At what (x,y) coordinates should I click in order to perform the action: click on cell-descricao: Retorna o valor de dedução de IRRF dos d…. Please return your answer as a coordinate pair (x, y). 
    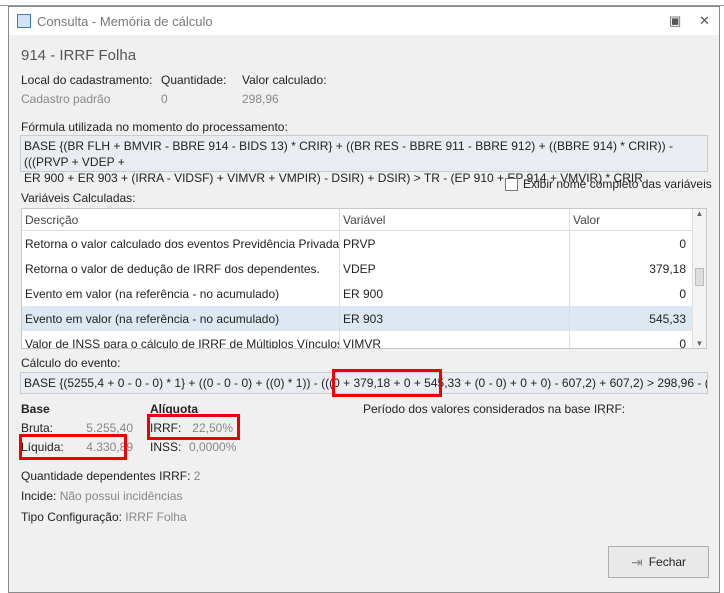
    Looking at the image, I should click on (181, 268).